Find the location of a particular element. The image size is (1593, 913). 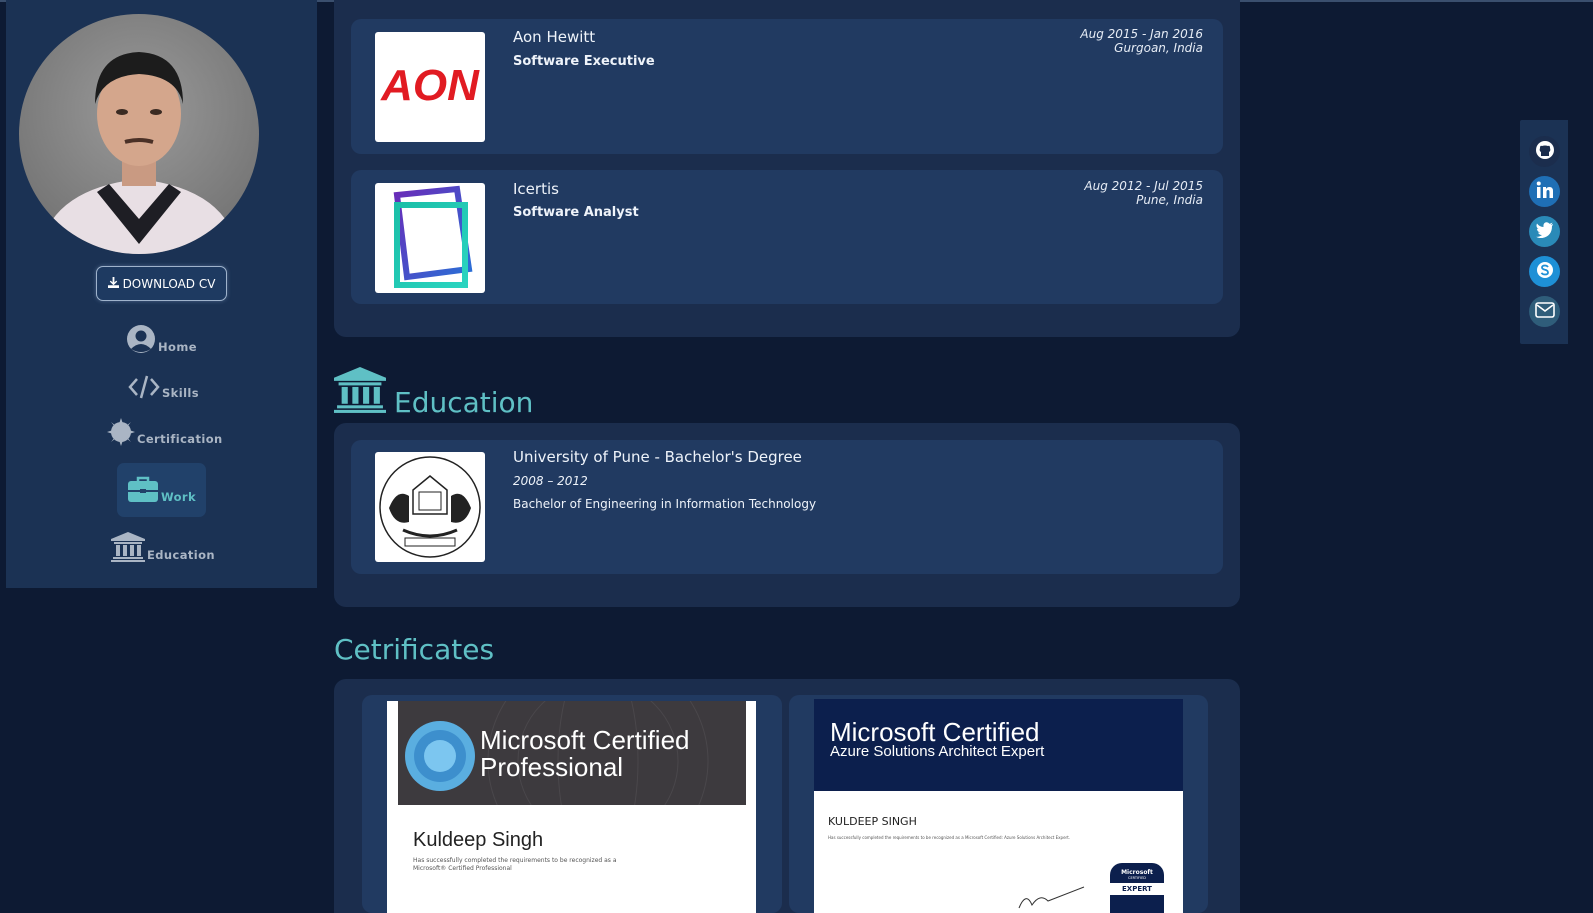

nav-item-home: Home is located at coordinates (161, 339).